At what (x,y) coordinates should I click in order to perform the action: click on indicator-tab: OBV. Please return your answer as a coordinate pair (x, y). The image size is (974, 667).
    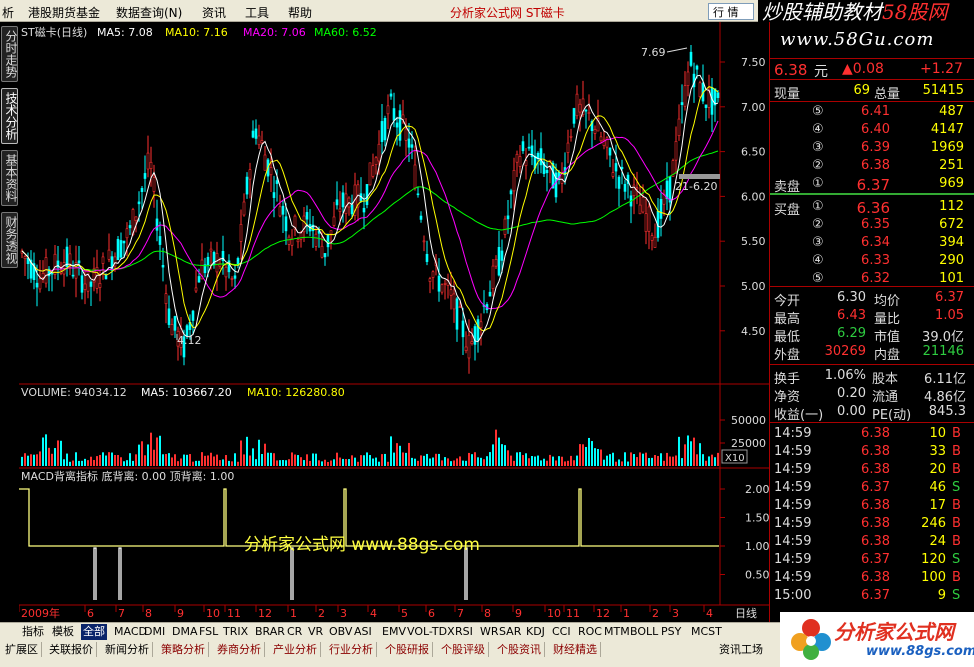
    Looking at the image, I should click on (340, 632).